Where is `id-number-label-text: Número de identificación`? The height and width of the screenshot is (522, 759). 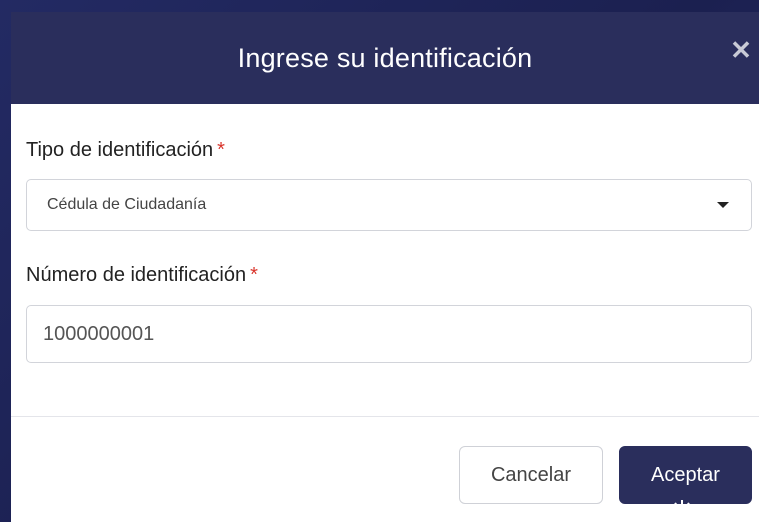
id-number-label-text: Número de identificación is located at coordinates (136, 275).